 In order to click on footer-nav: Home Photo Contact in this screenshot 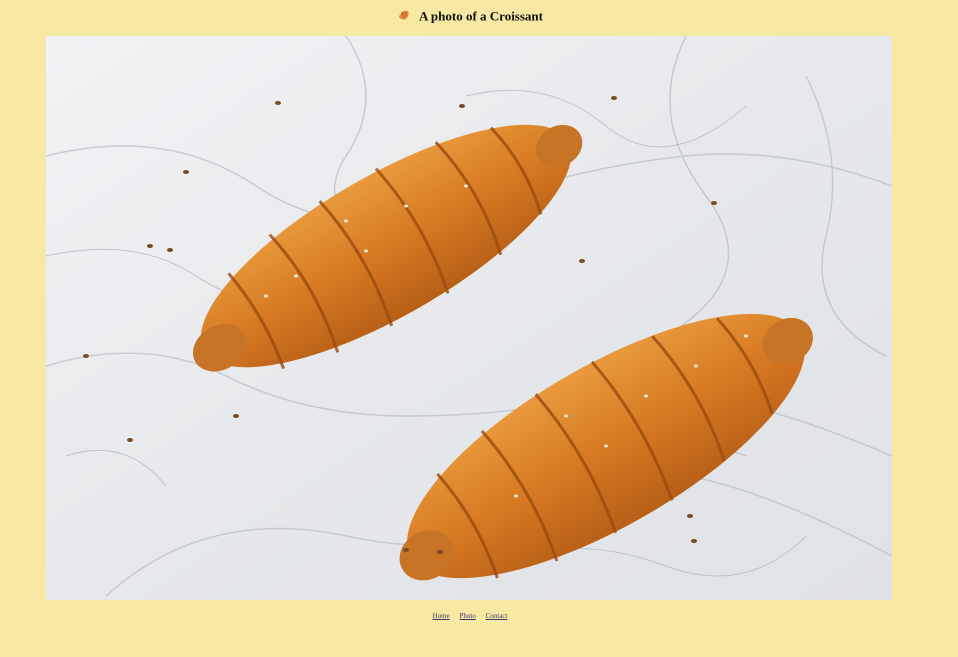, I will do `click(470, 616)`.